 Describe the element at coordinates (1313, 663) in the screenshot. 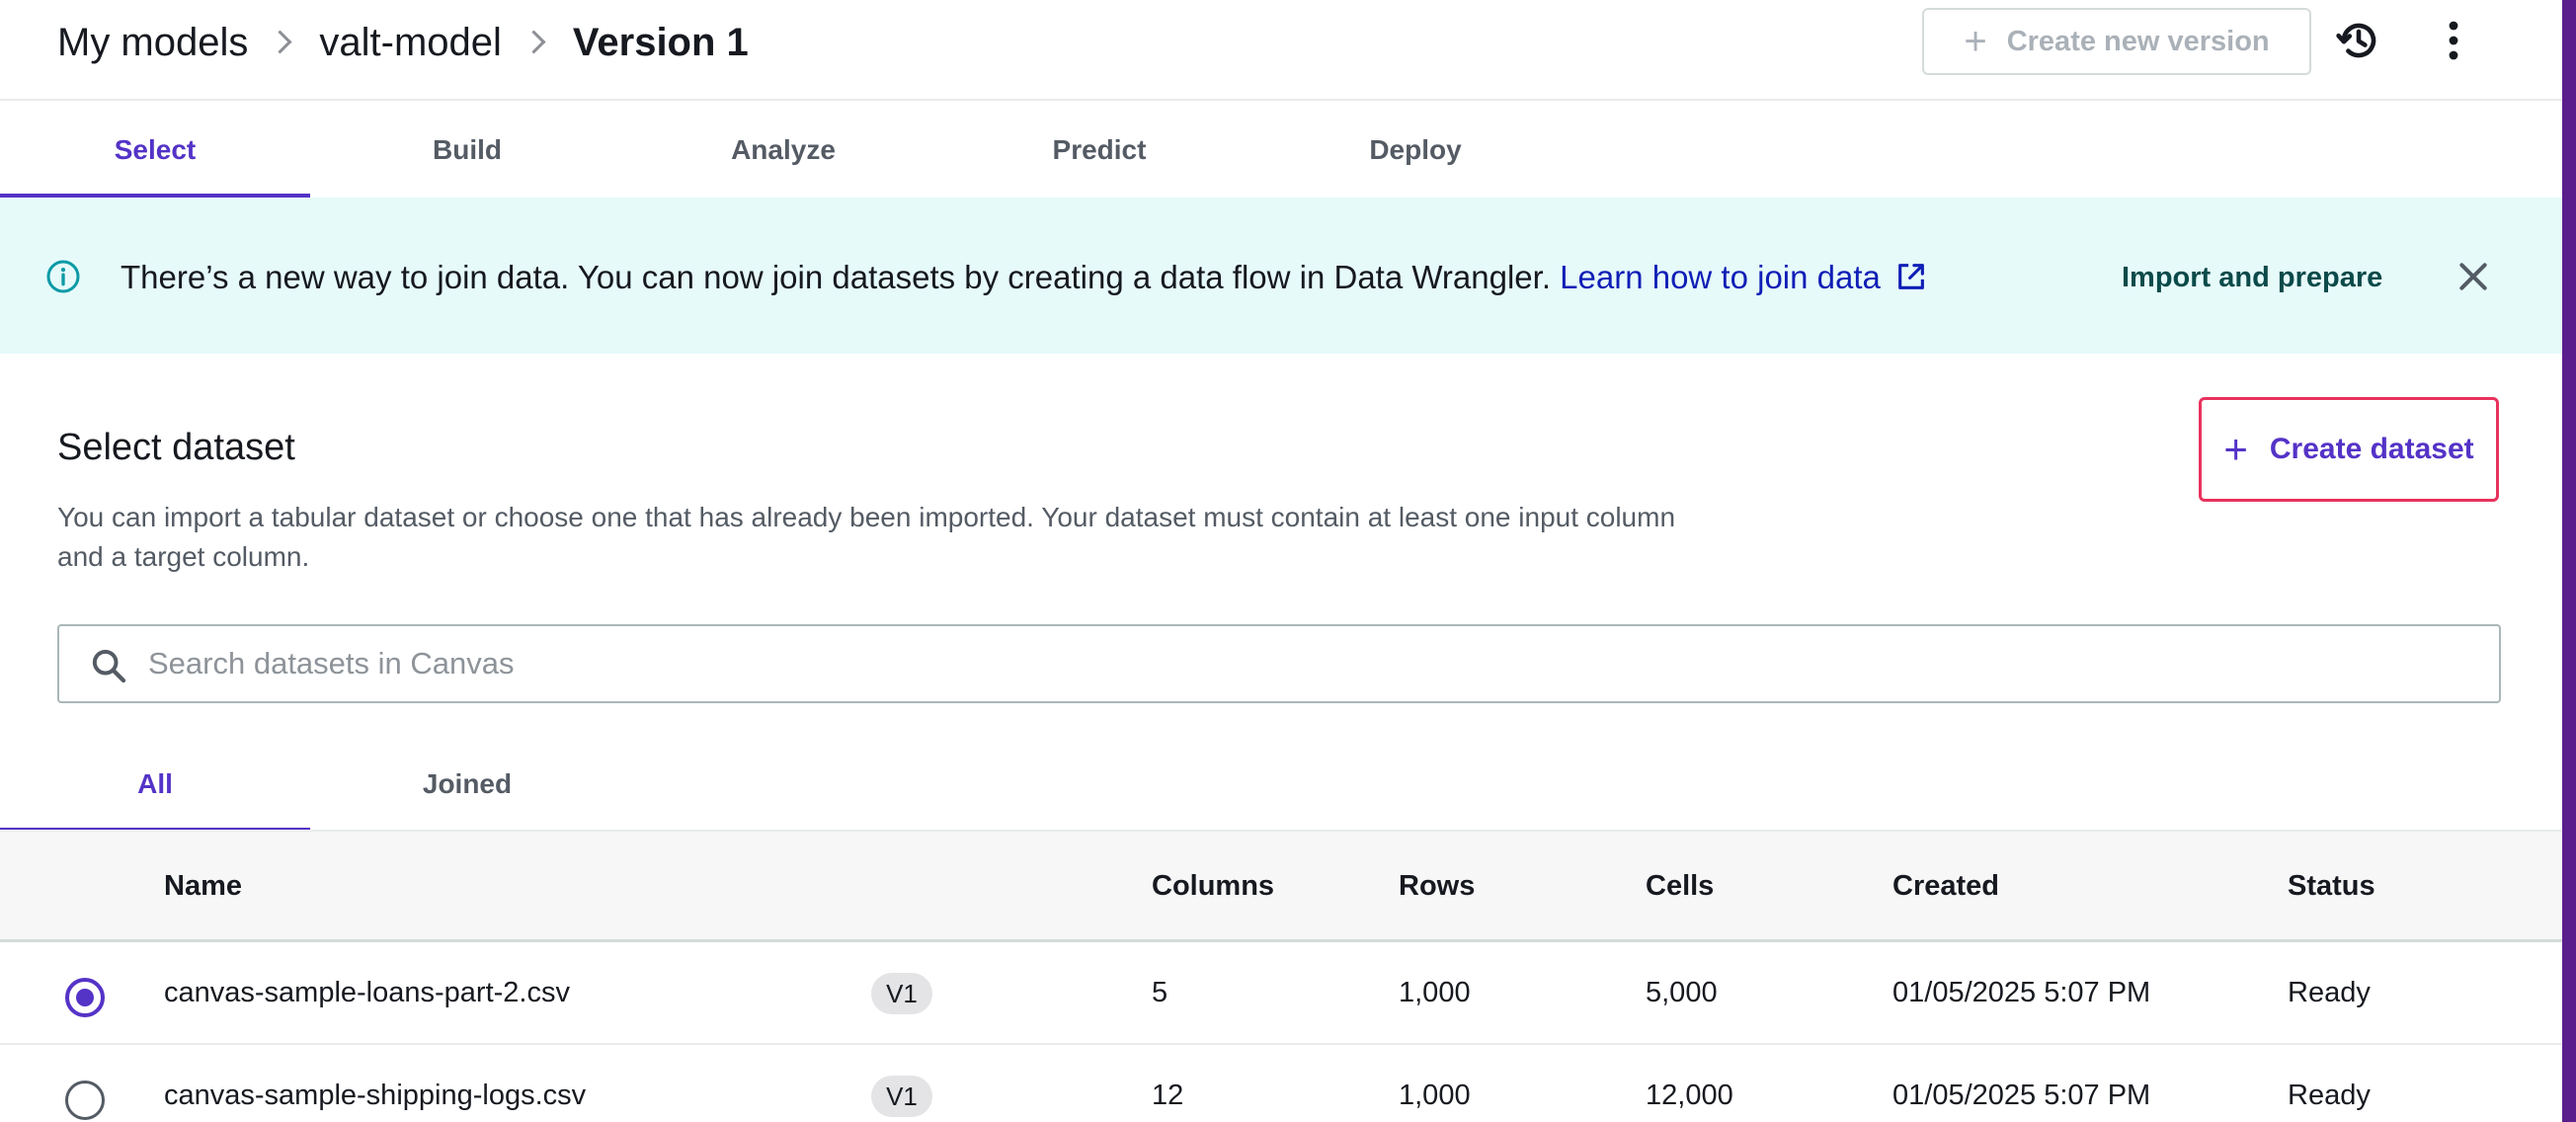

I see `search-input` at that location.